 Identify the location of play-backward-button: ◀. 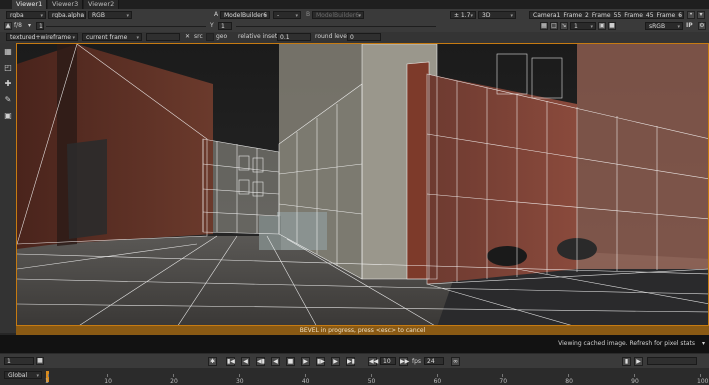
(275, 361).